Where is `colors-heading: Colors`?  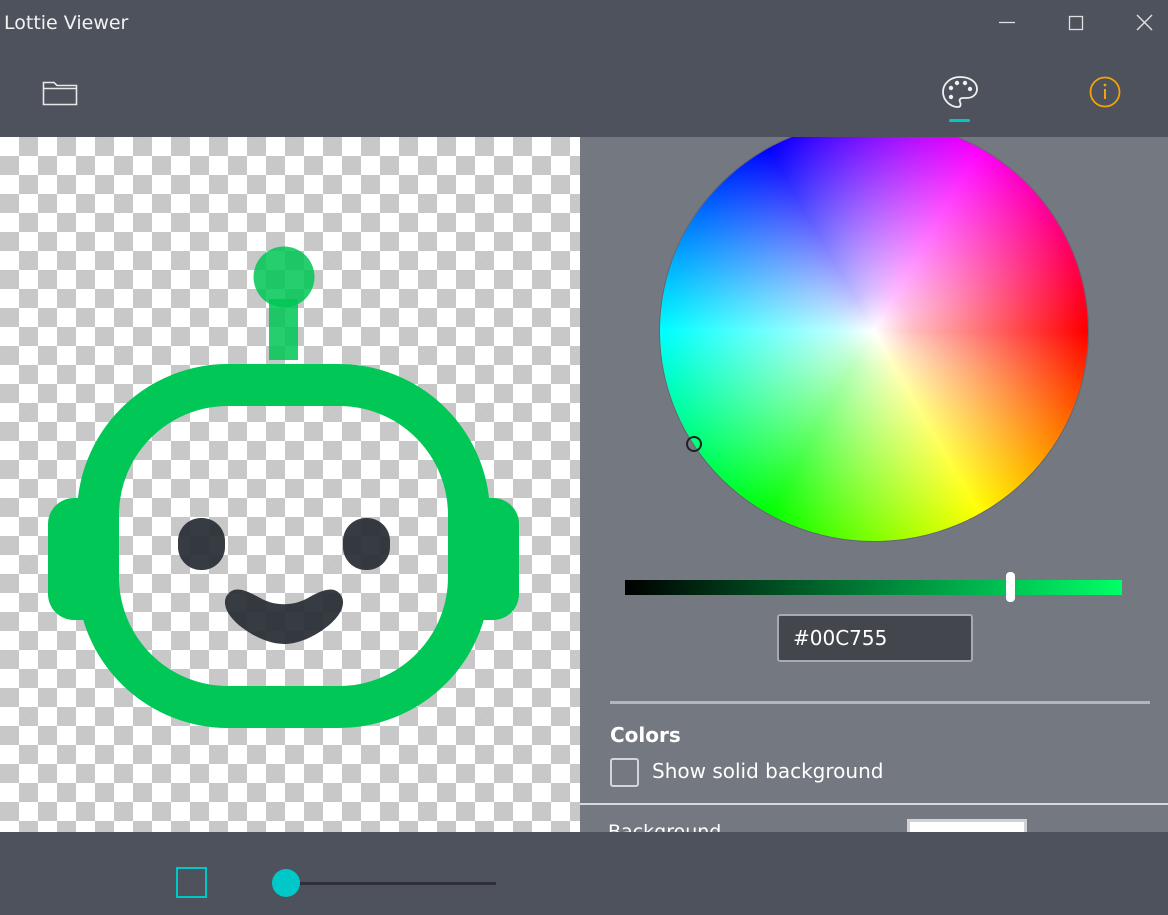 colors-heading: Colors is located at coordinates (645, 735).